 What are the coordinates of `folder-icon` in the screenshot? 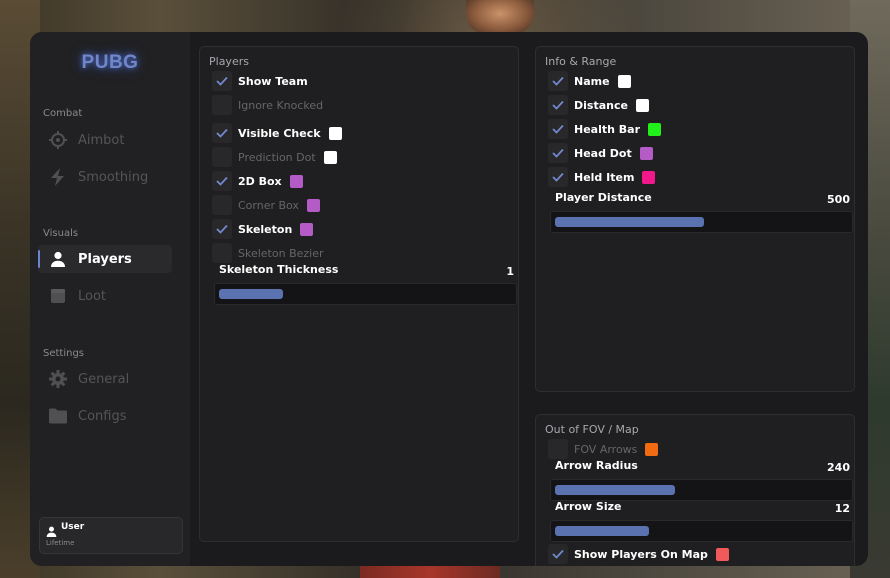 It's located at (58, 416).